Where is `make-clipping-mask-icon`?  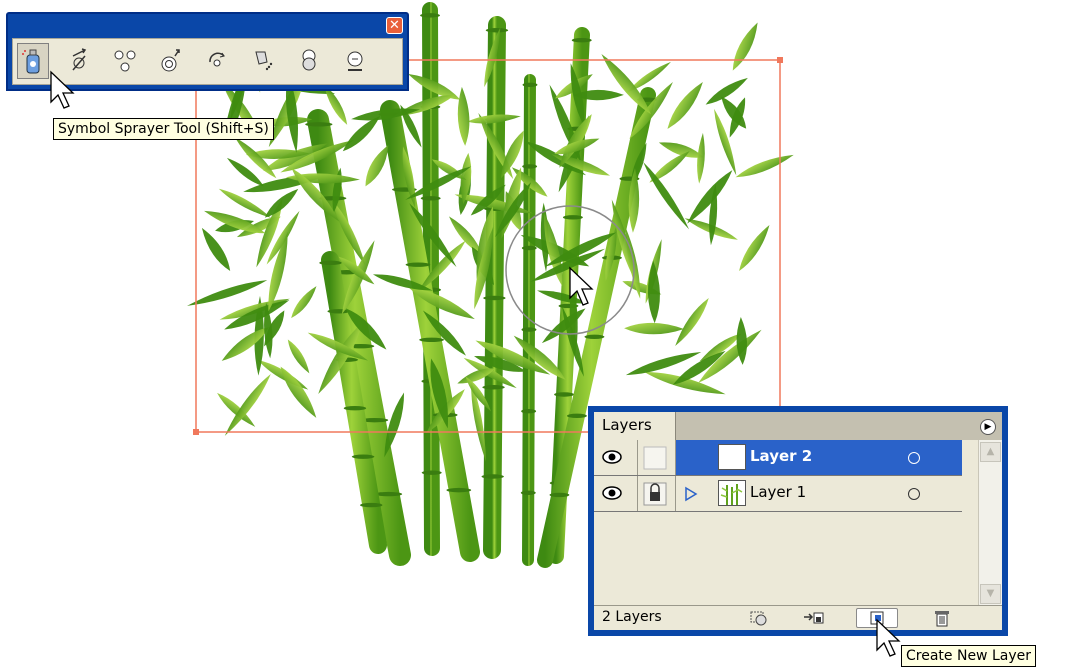 make-clipping-mask-icon is located at coordinates (758, 618).